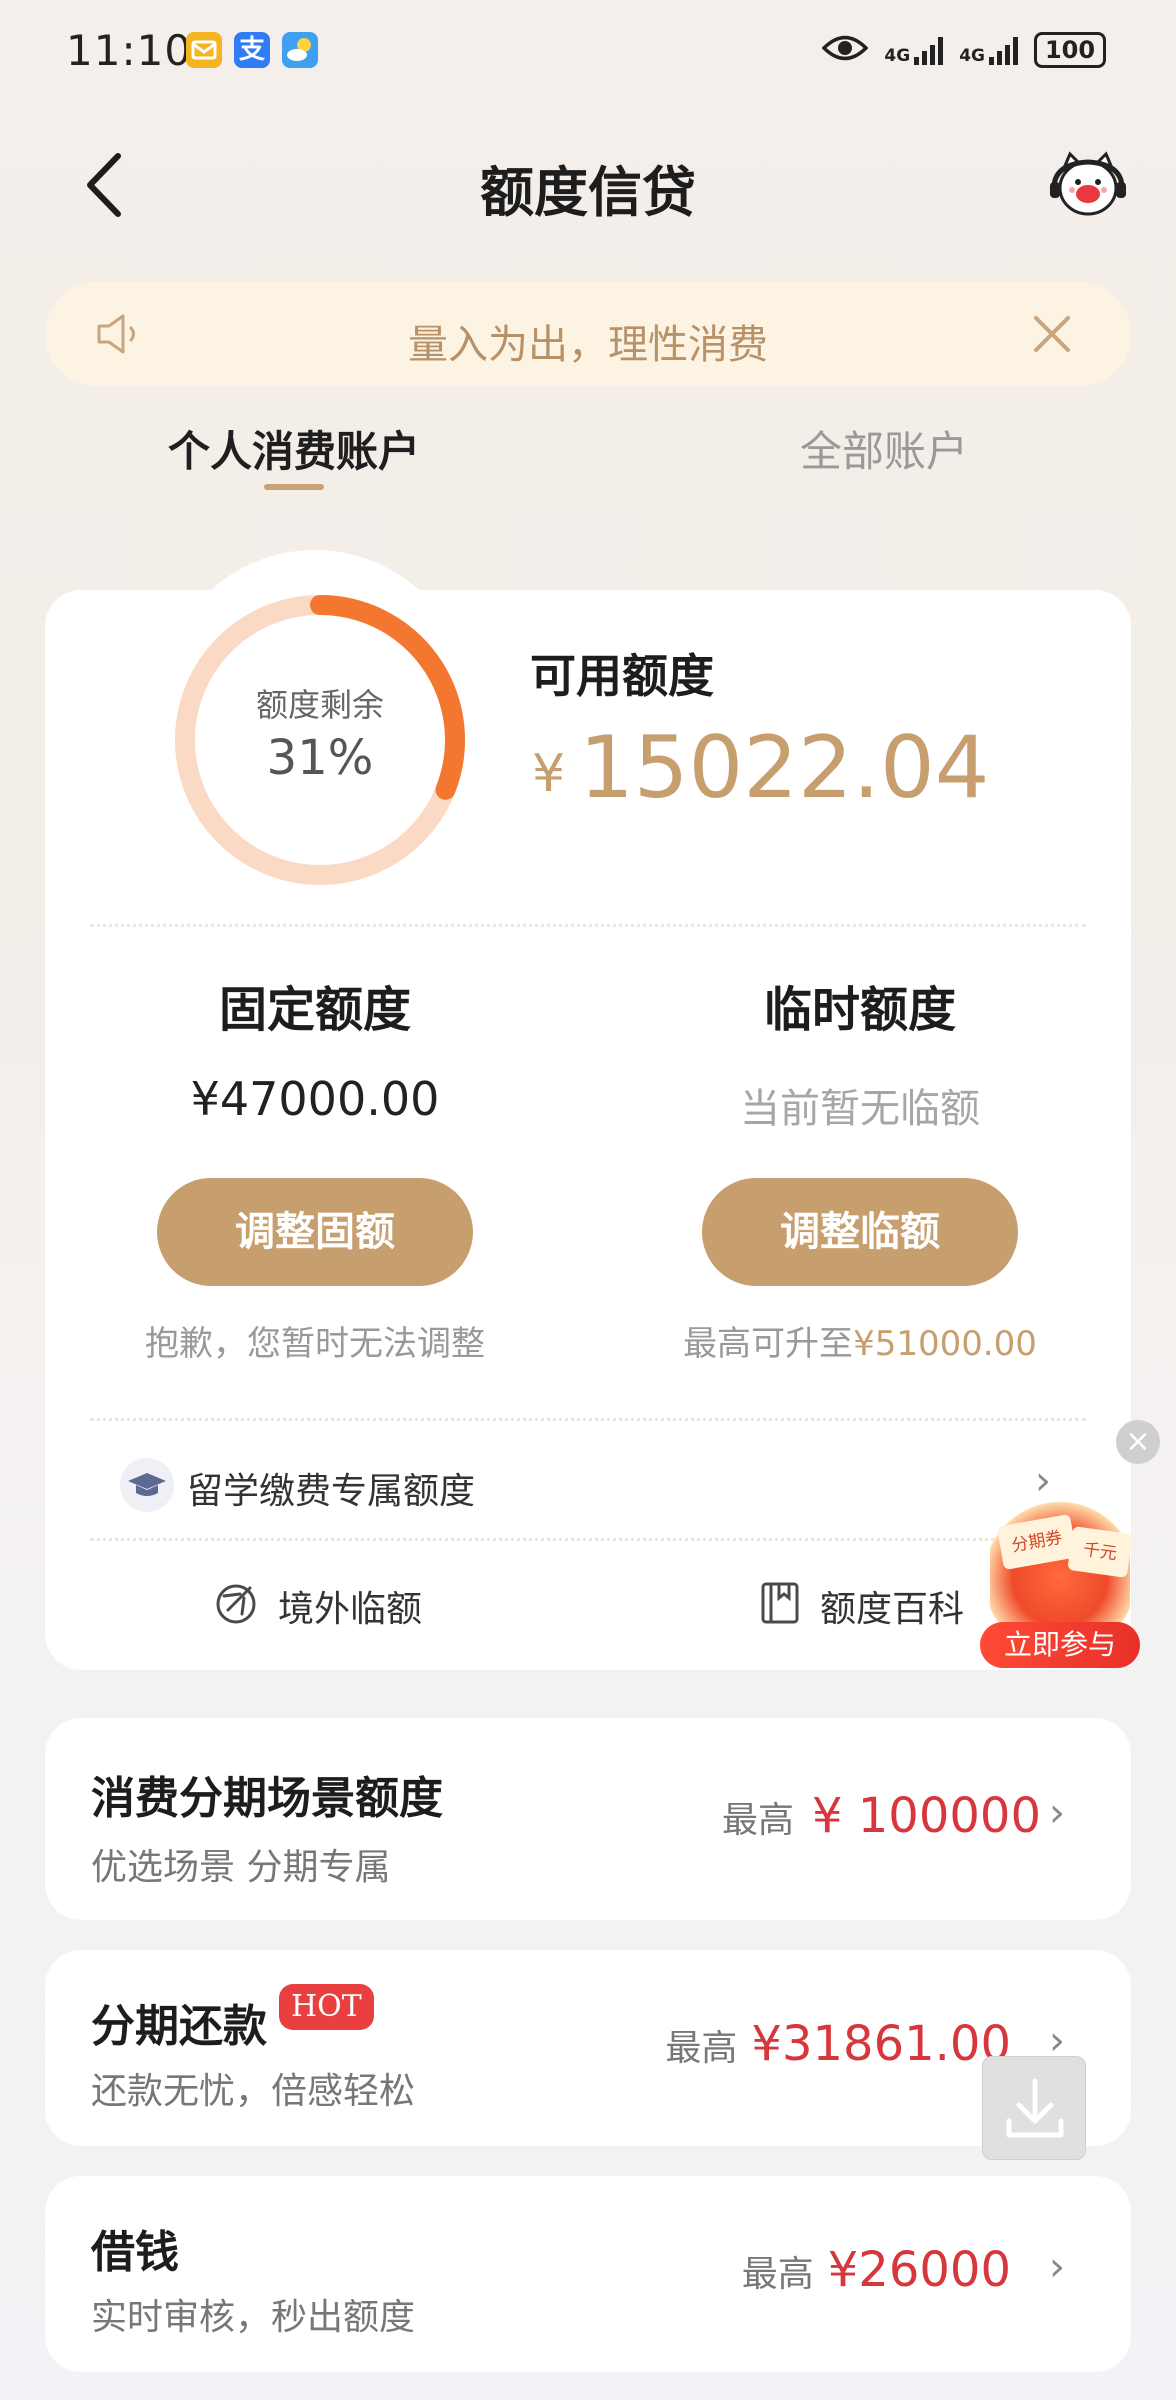 Image resolution: width=1176 pixels, height=2400 pixels. Describe the element at coordinates (331, 1491) in the screenshot. I see `study-abroad-label: 留学缴费专属额度` at that location.